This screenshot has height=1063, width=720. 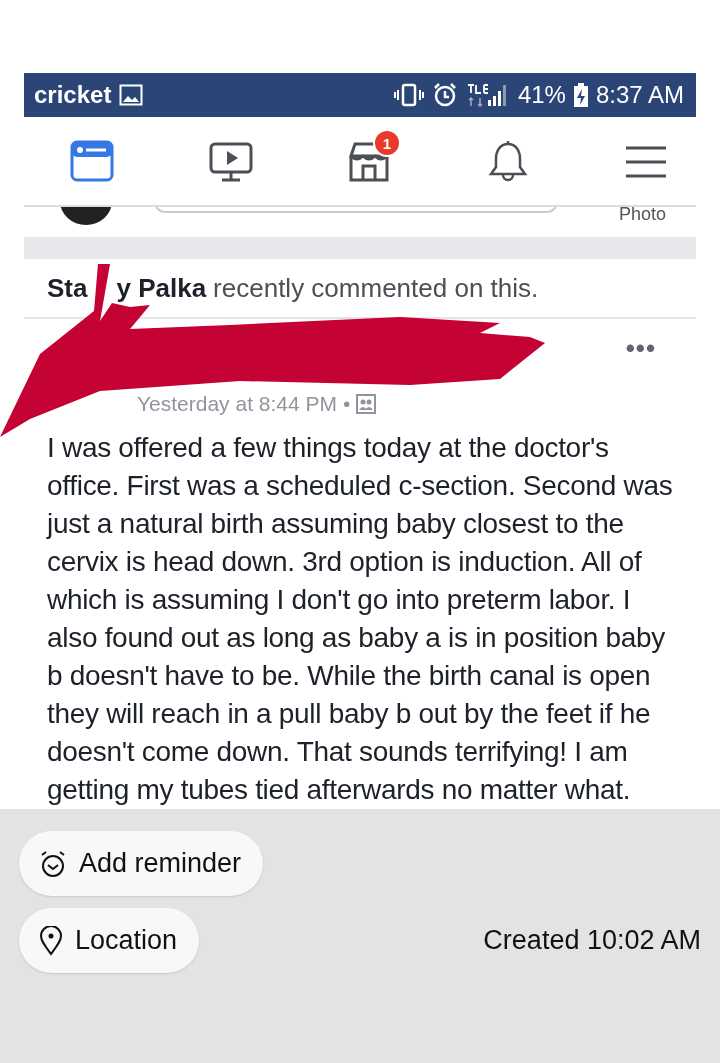 What do you see at coordinates (73, 95) in the screenshot?
I see `carrier-name: cricket` at bounding box center [73, 95].